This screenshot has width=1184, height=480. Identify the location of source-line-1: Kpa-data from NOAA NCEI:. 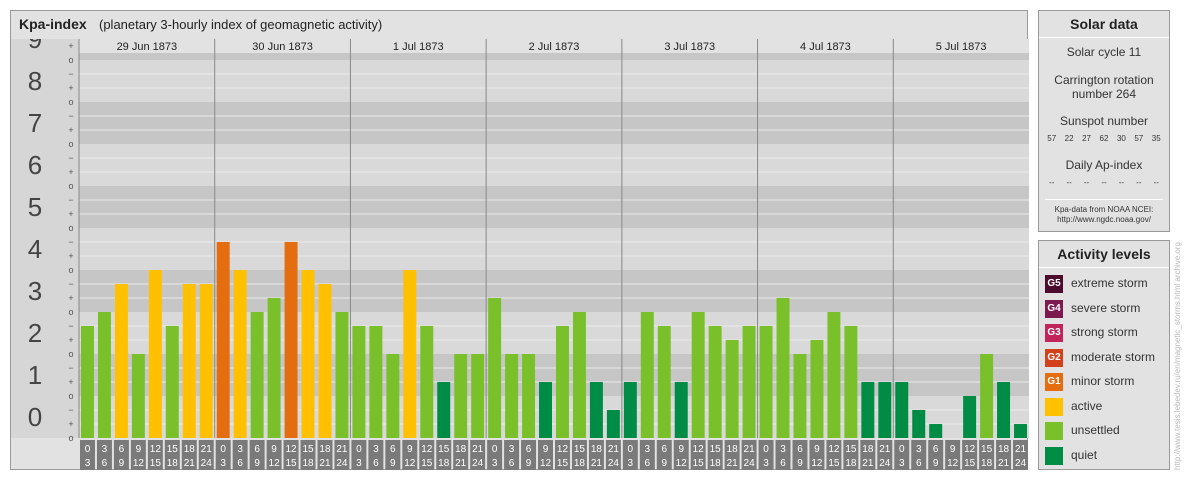
(1104, 209).